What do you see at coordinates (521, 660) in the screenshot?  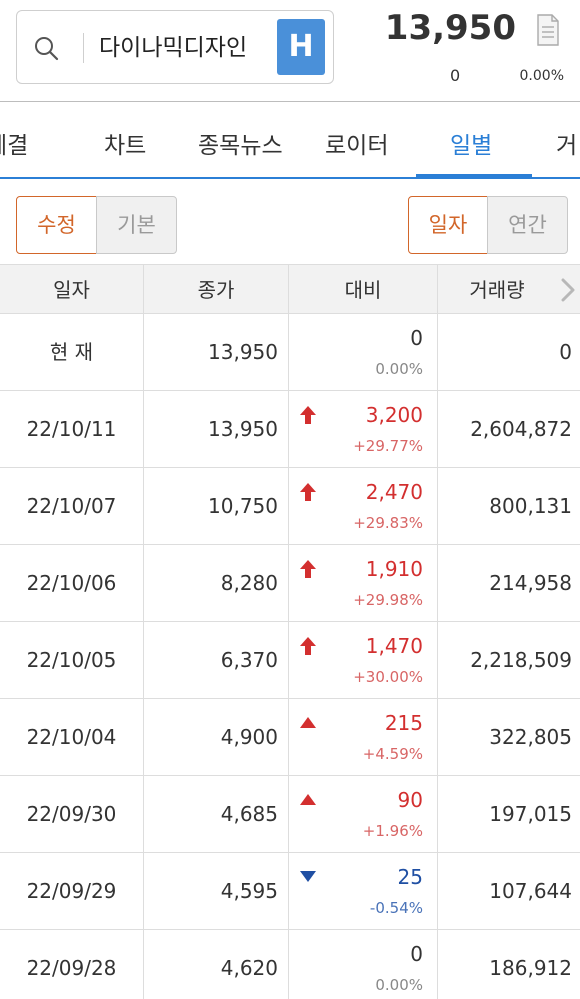 I see `row-volume: 2,218,509` at bounding box center [521, 660].